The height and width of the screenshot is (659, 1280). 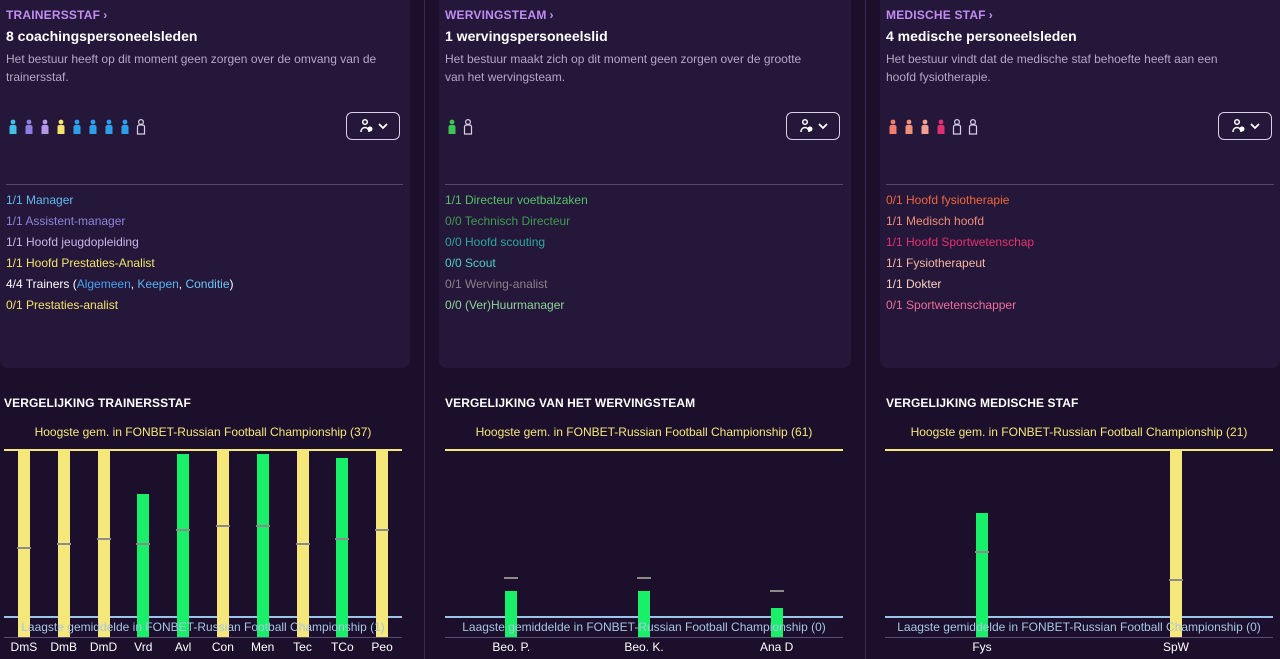 I want to click on trainer-type-goalkeeping: Keepen, so click(x=158, y=284).